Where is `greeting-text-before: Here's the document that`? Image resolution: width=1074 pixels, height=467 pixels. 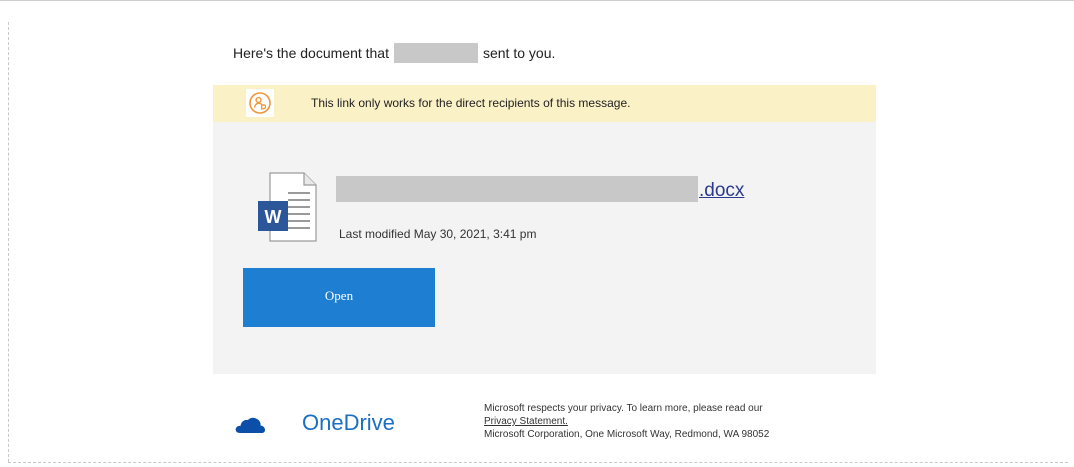 greeting-text-before: Here's the document that is located at coordinates (311, 53).